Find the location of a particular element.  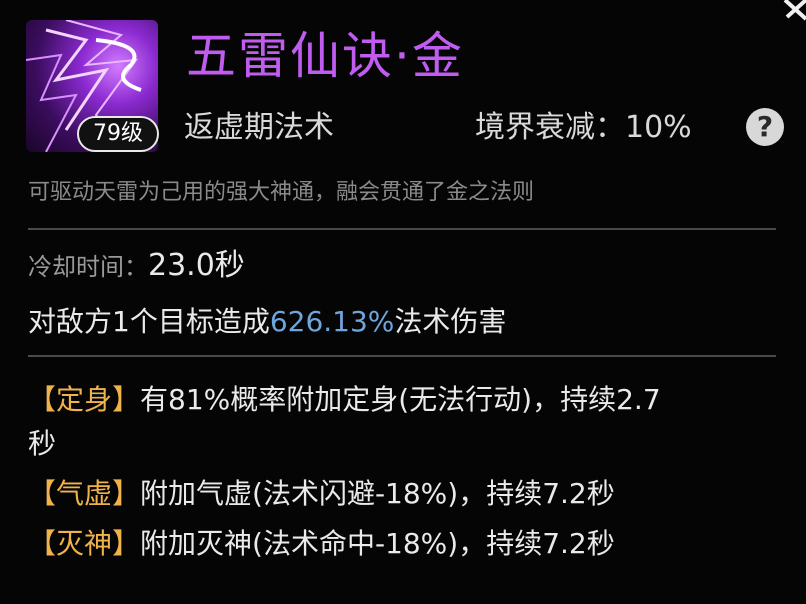

cooldown-label: 冷却时间： is located at coordinates (88, 267).